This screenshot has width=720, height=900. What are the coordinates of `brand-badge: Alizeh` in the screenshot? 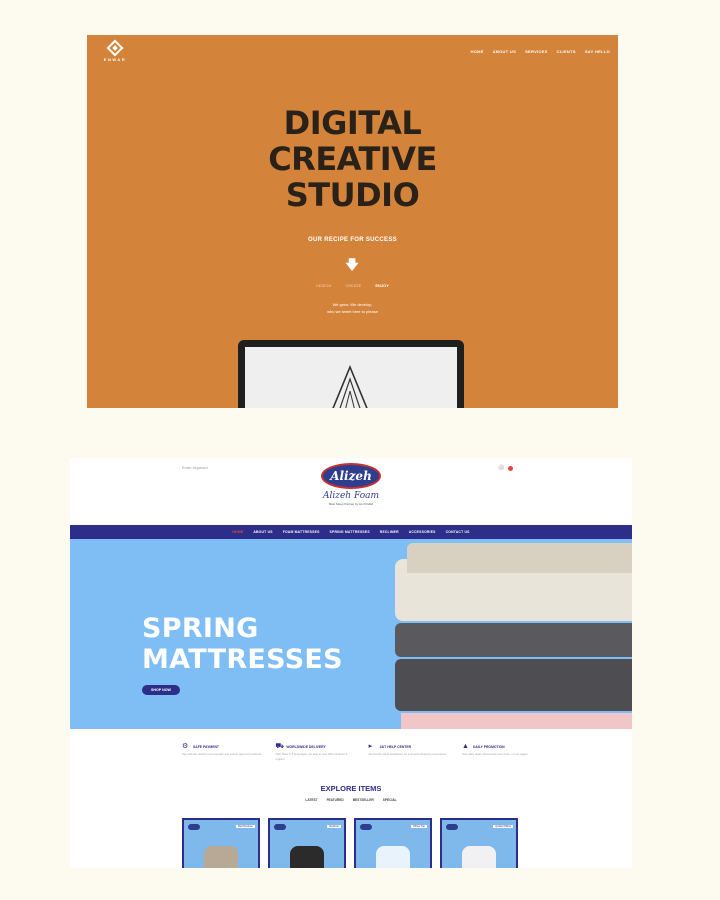 It's located at (351, 476).